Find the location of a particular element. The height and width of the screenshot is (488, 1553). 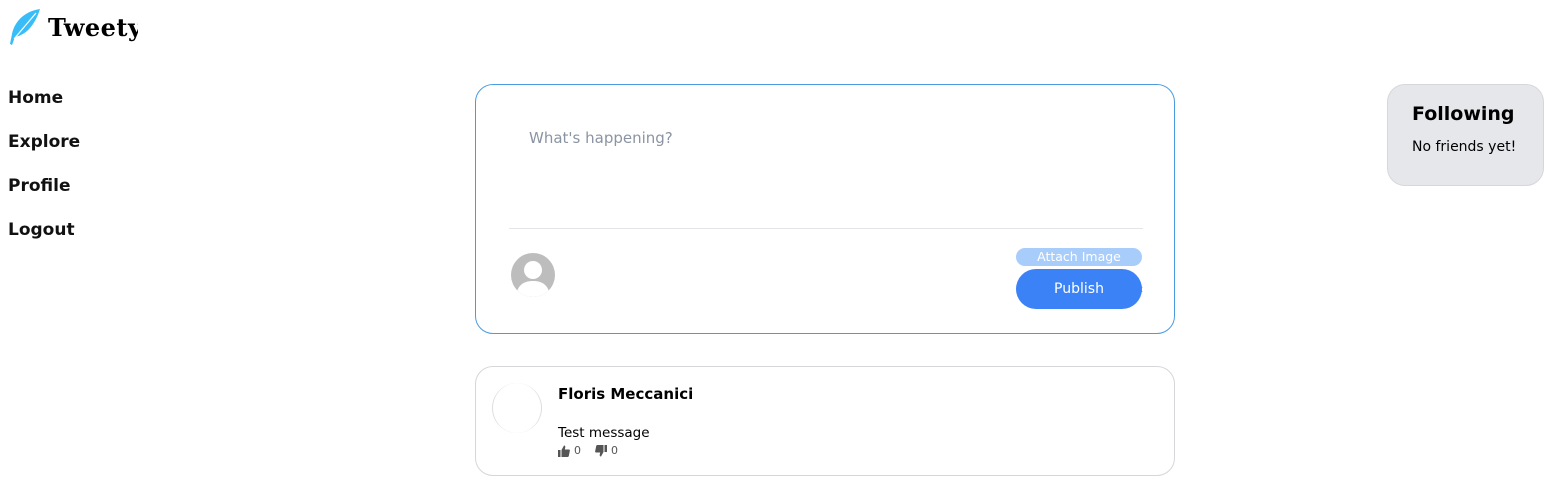

following-empty-text: No friends yet! is located at coordinates (1464, 147).